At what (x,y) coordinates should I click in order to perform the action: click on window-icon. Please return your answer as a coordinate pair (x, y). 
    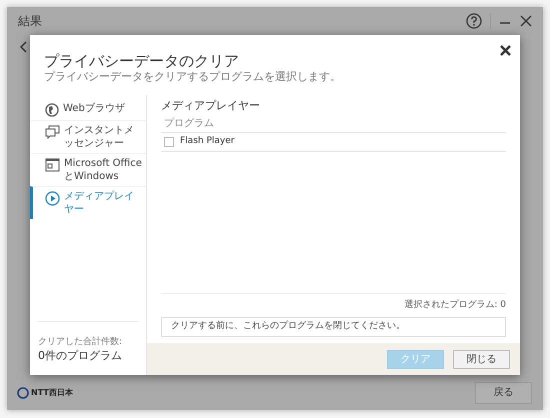
    Looking at the image, I should click on (52, 165).